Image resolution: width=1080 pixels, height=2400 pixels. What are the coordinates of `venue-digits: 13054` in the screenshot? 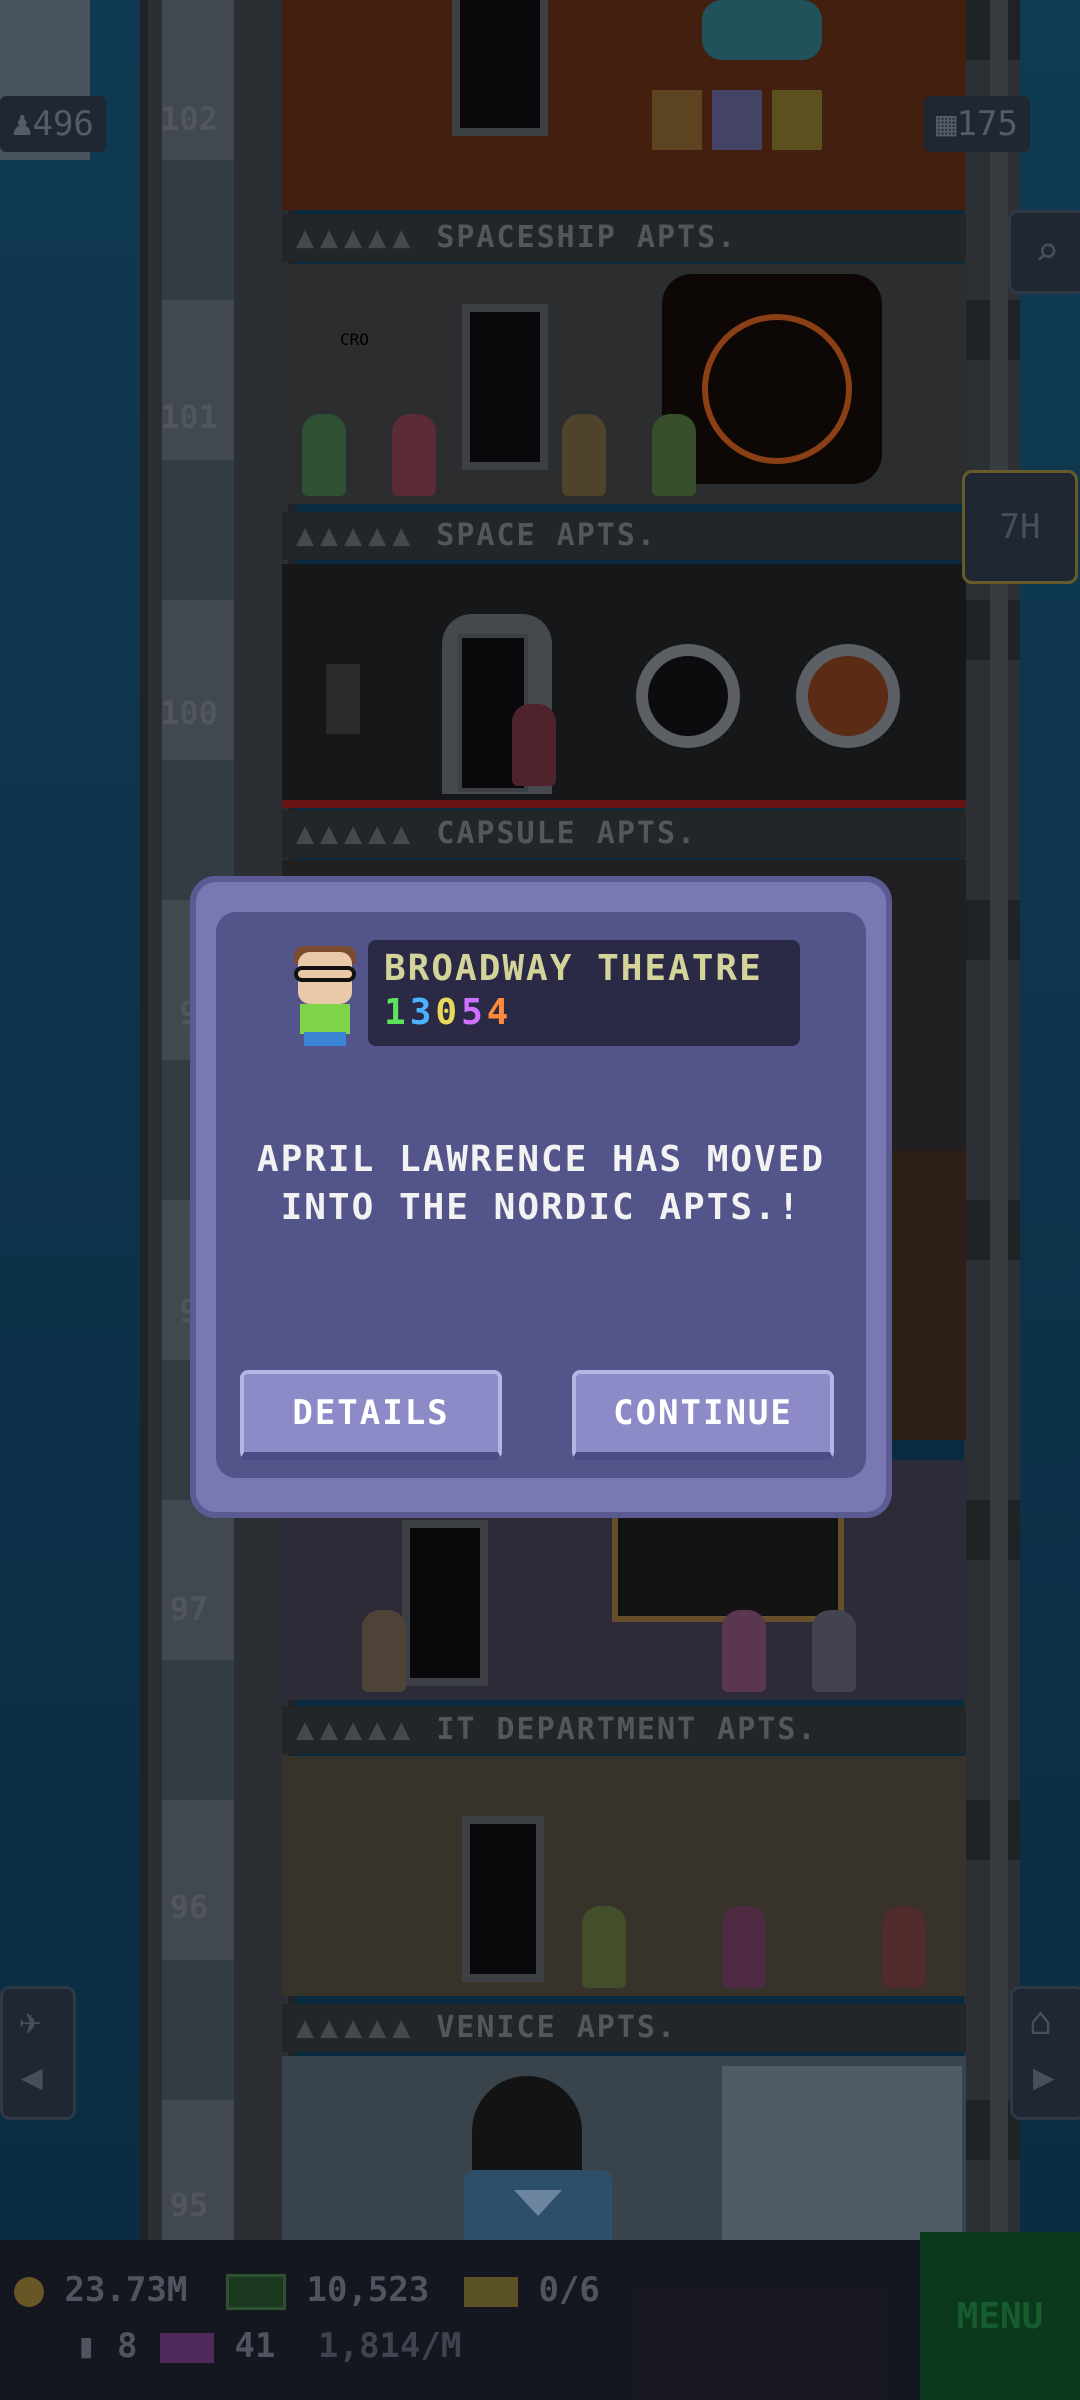 It's located at (448, 1012).